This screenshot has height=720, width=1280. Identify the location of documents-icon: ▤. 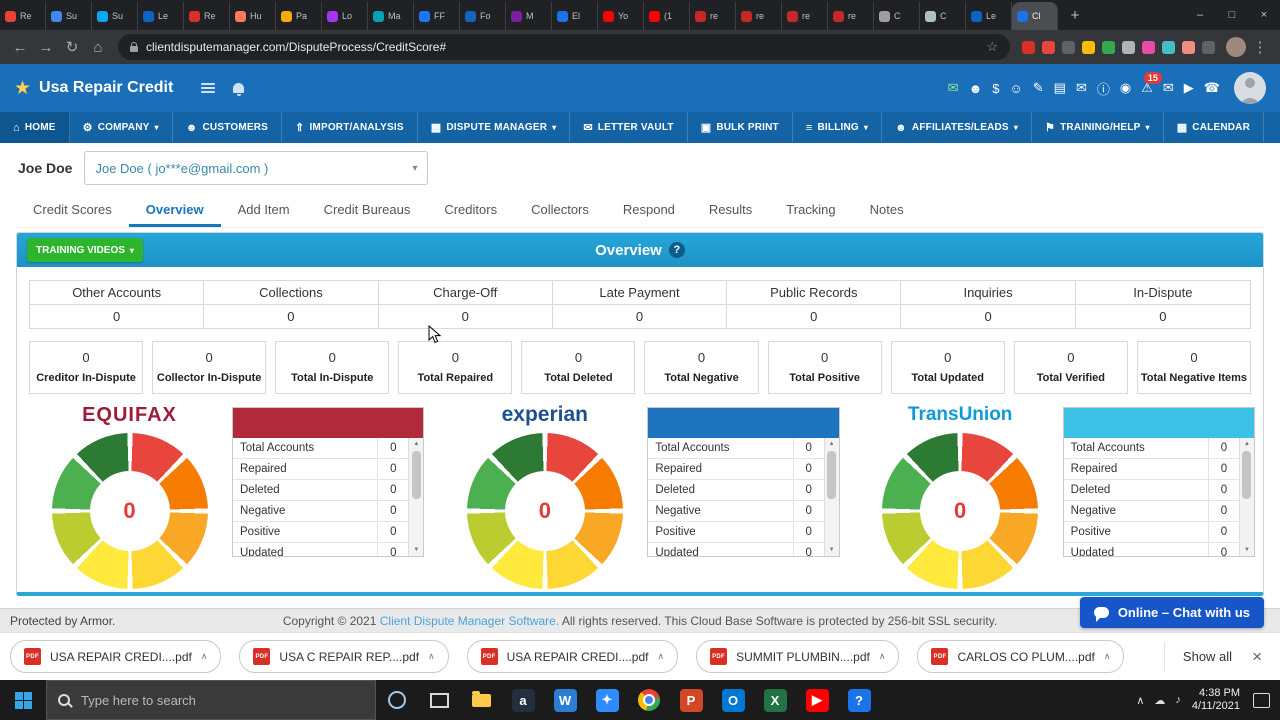
(1060, 88).